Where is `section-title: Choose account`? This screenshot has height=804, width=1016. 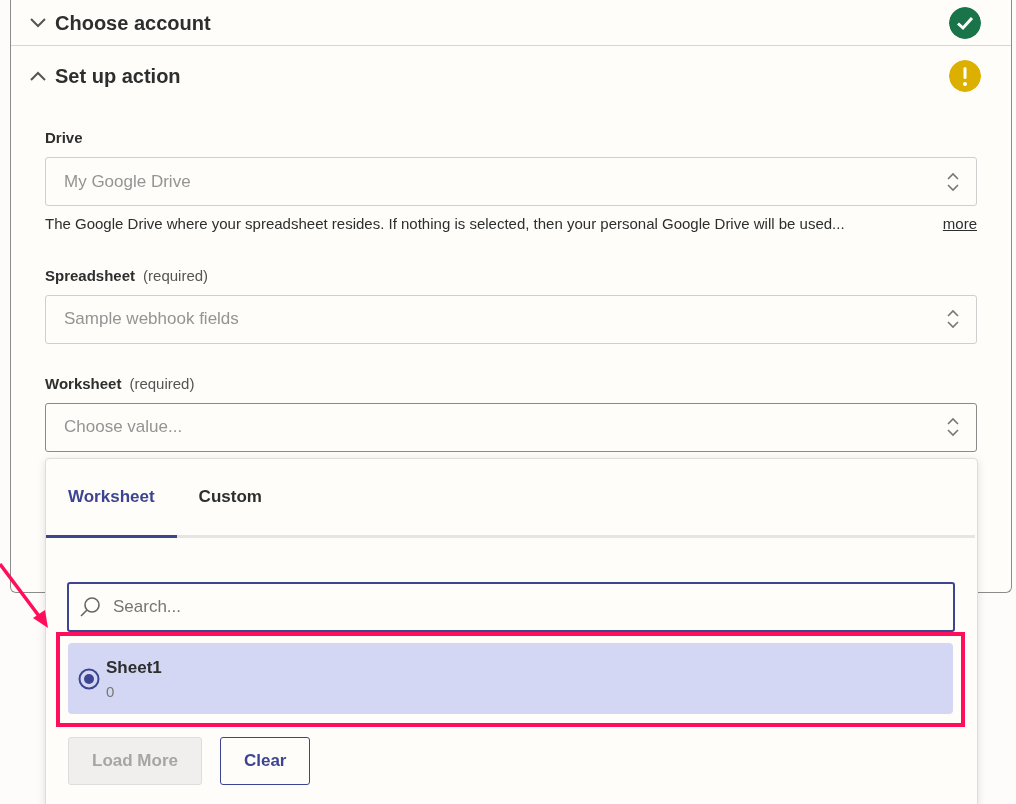 section-title: Choose account is located at coordinates (133, 23).